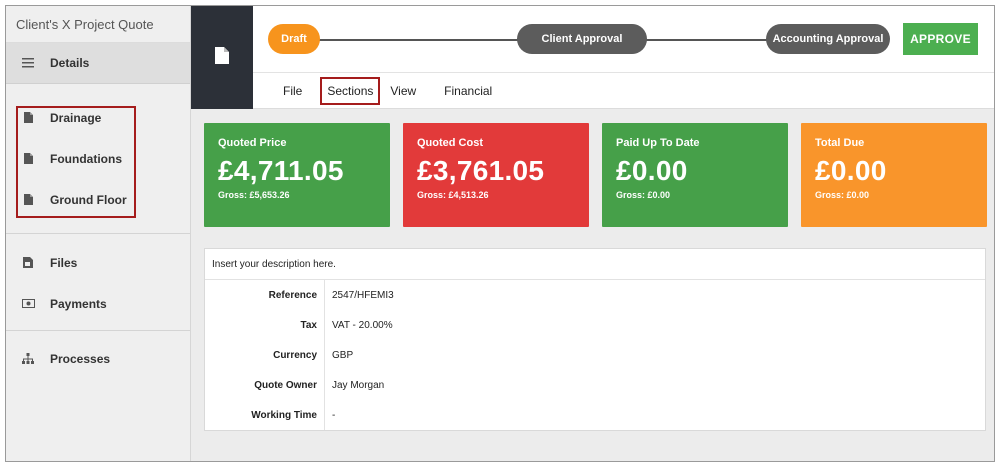  What do you see at coordinates (940, 39) in the screenshot?
I see `approve-button: APPROVE` at bounding box center [940, 39].